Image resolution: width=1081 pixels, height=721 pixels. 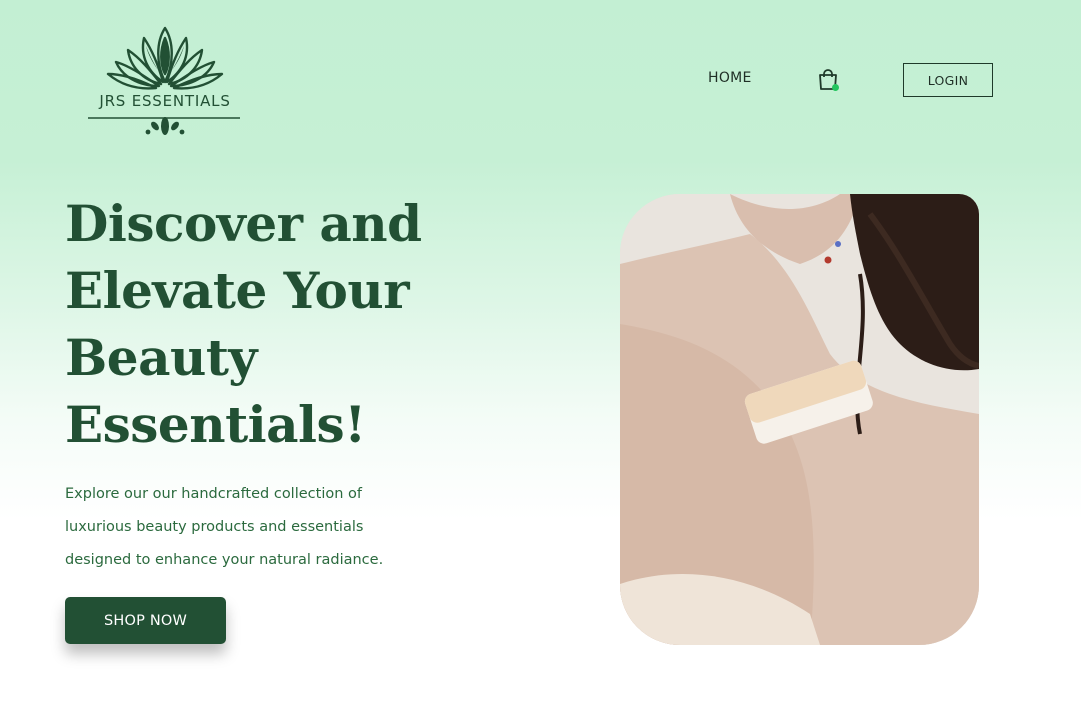 I want to click on cart-button, so click(x=828, y=80).